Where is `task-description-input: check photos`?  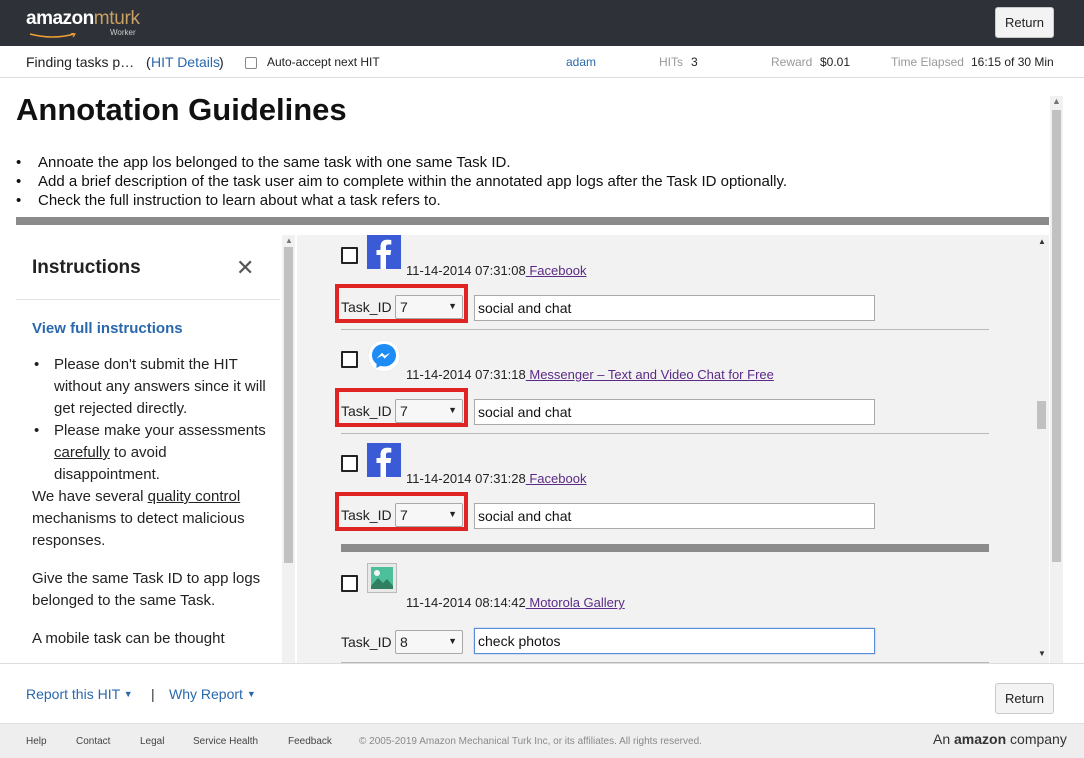 task-description-input: check photos is located at coordinates (674, 641).